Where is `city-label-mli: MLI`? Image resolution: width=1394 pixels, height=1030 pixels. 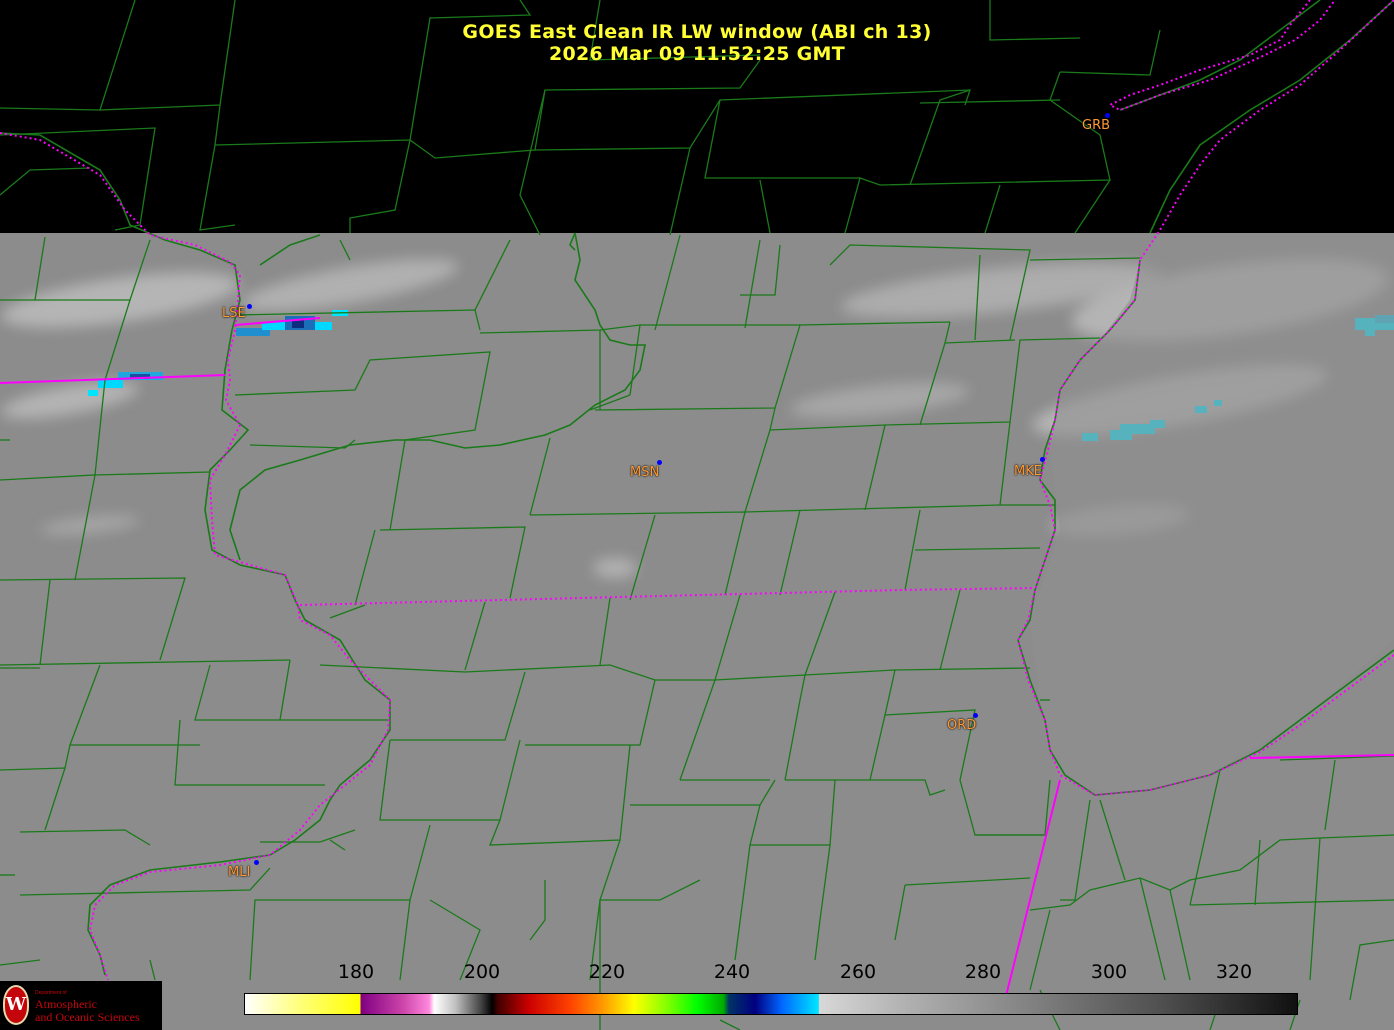
city-label-mli: MLI is located at coordinates (239, 872).